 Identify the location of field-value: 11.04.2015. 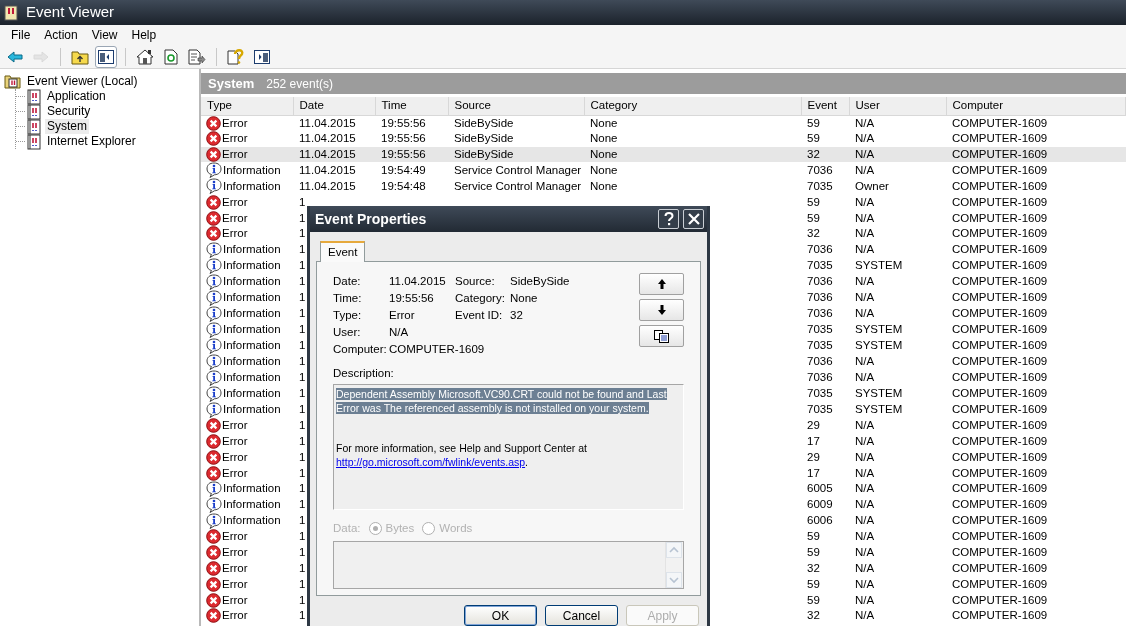
(418, 282).